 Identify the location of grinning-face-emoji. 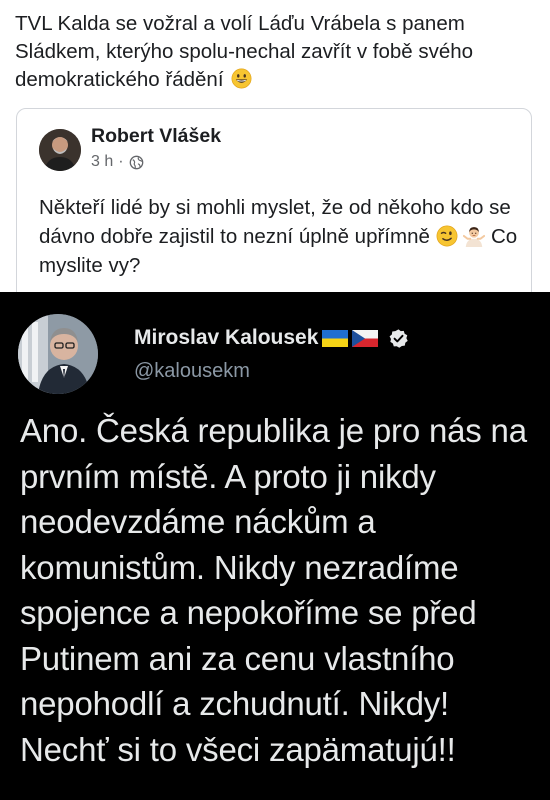
(241, 78).